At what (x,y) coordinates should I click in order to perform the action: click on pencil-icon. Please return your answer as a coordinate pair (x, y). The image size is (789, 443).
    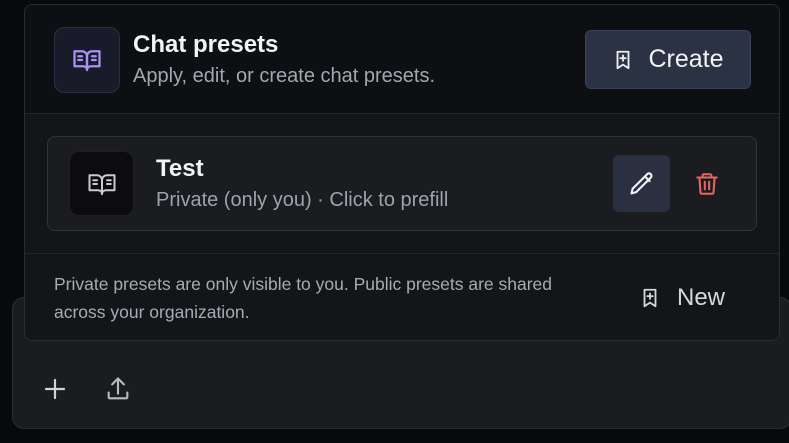
    Looking at the image, I should click on (640, 182).